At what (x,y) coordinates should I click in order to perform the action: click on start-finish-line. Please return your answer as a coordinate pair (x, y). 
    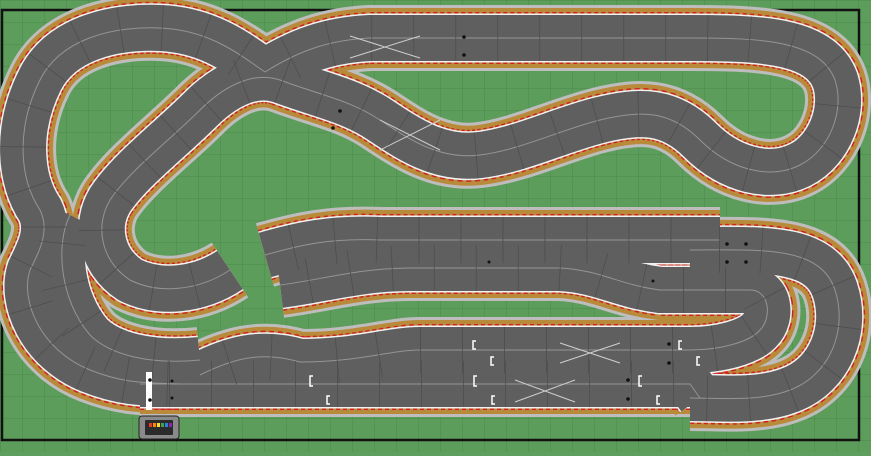
    Looking at the image, I should click on (149, 391).